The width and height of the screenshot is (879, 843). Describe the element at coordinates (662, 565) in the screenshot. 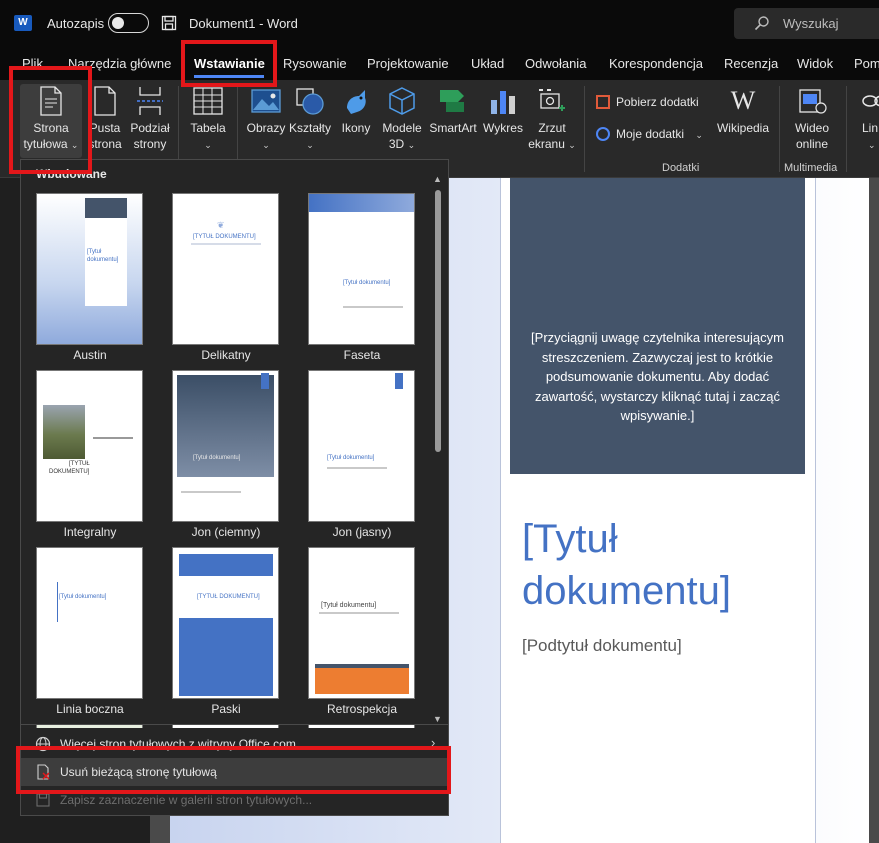

I see `document-title-placeholder: [Tytuł dokumentu]` at that location.